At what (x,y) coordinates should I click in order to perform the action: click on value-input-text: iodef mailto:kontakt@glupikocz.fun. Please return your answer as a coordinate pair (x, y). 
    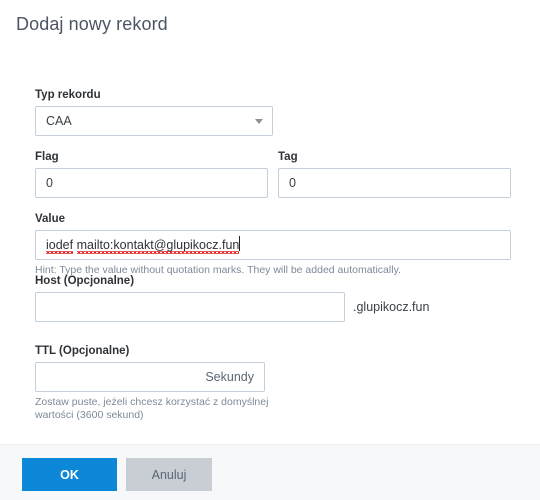
    Looking at the image, I should click on (143, 245).